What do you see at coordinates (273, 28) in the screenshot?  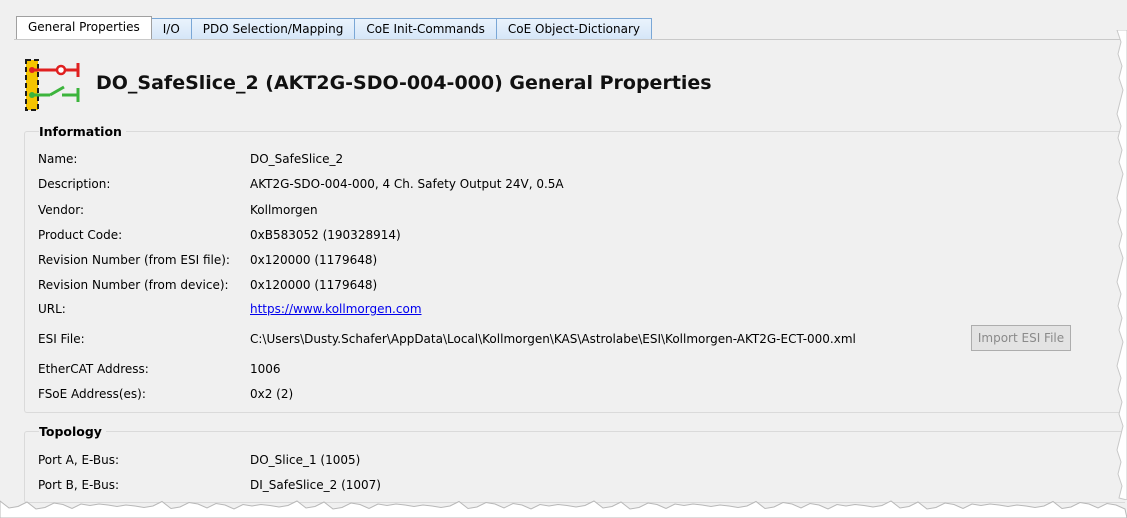 I see `tab-pdo-selection-mapping: PDO Selection/Mapping` at bounding box center [273, 28].